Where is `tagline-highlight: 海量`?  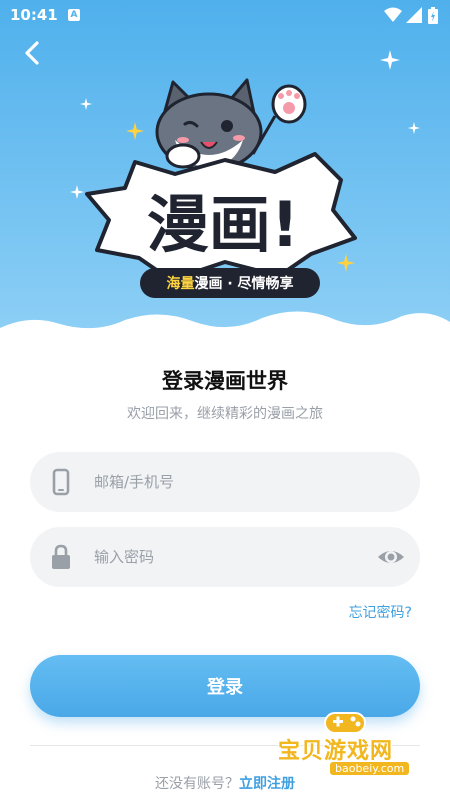 tagline-highlight: 海量 is located at coordinates (180, 284).